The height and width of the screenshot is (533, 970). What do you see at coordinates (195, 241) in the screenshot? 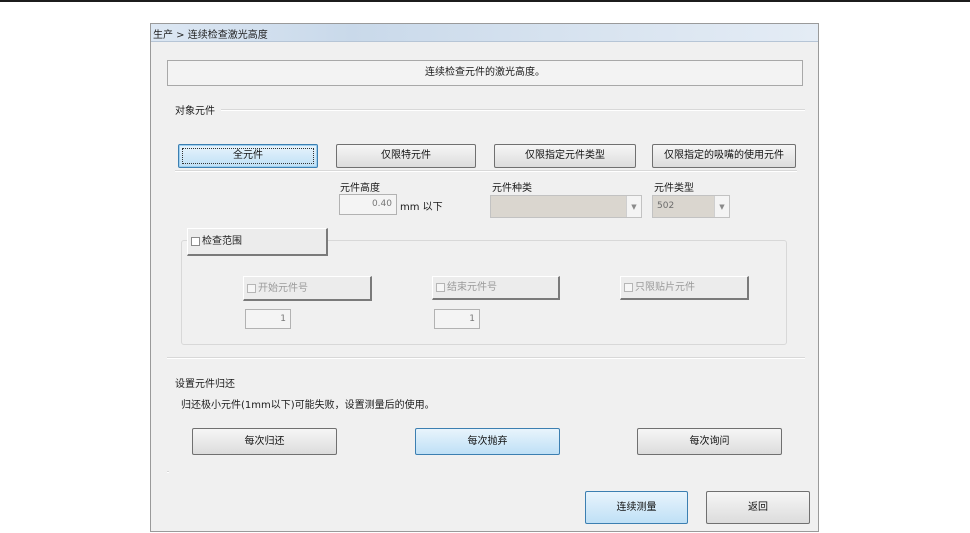
I see `range-checkbox` at bounding box center [195, 241].